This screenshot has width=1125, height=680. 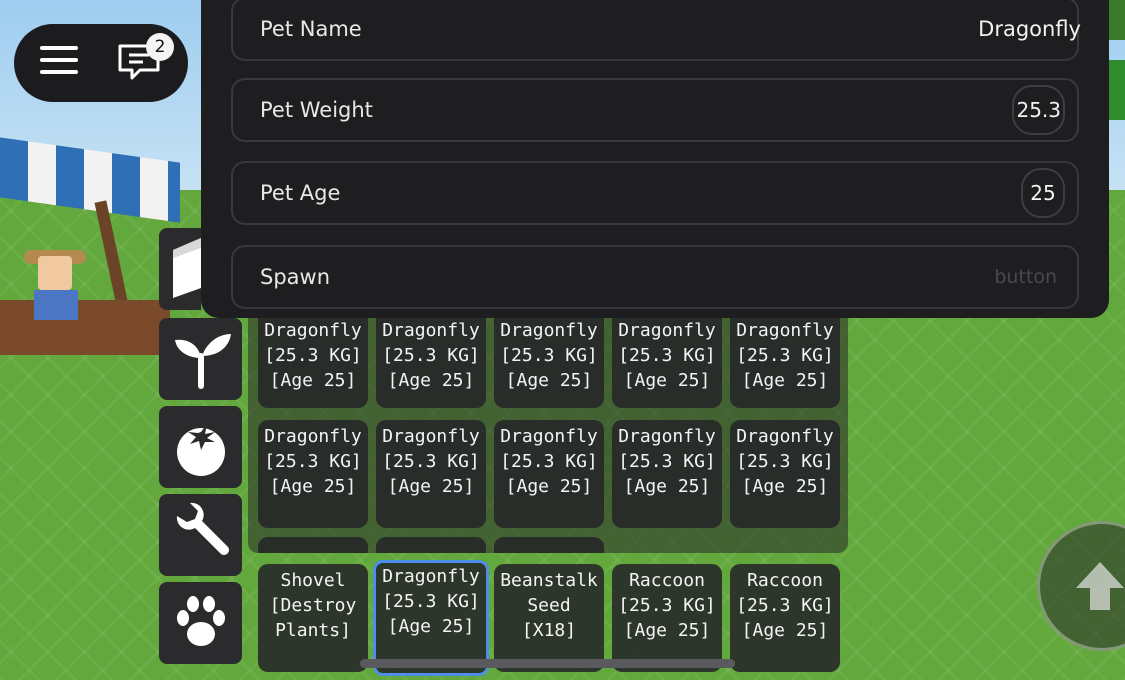 What do you see at coordinates (316, 110) in the screenshot?
I see `pet-weight-label: Pet Weight` at bounding box center [316, 110].